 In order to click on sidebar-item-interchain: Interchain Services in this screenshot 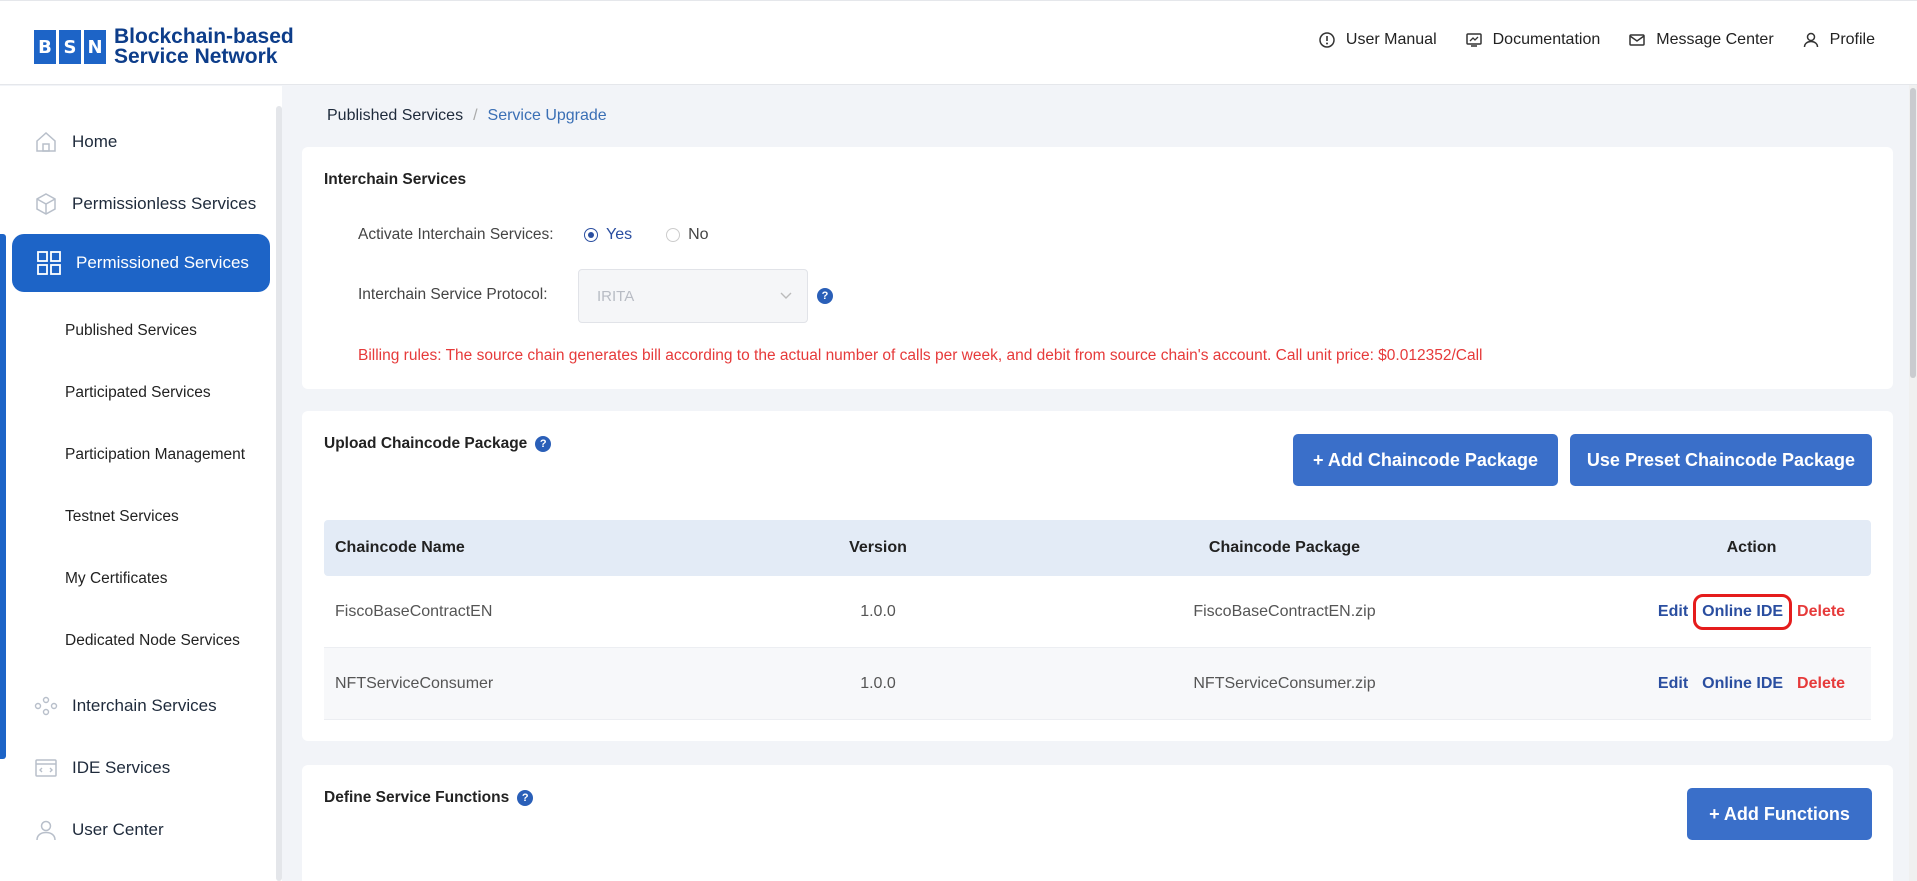, I will do `click(125, 706)`.